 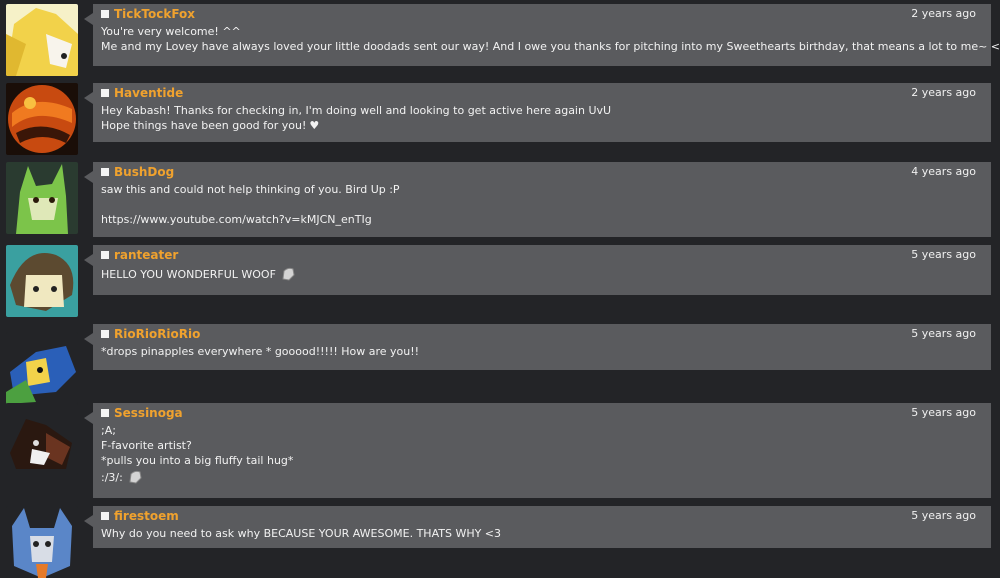 What do you see at coordinates (314, 125) in the screenshot?
I see `heart-icon: ♥` at bounding box center [314, 125].